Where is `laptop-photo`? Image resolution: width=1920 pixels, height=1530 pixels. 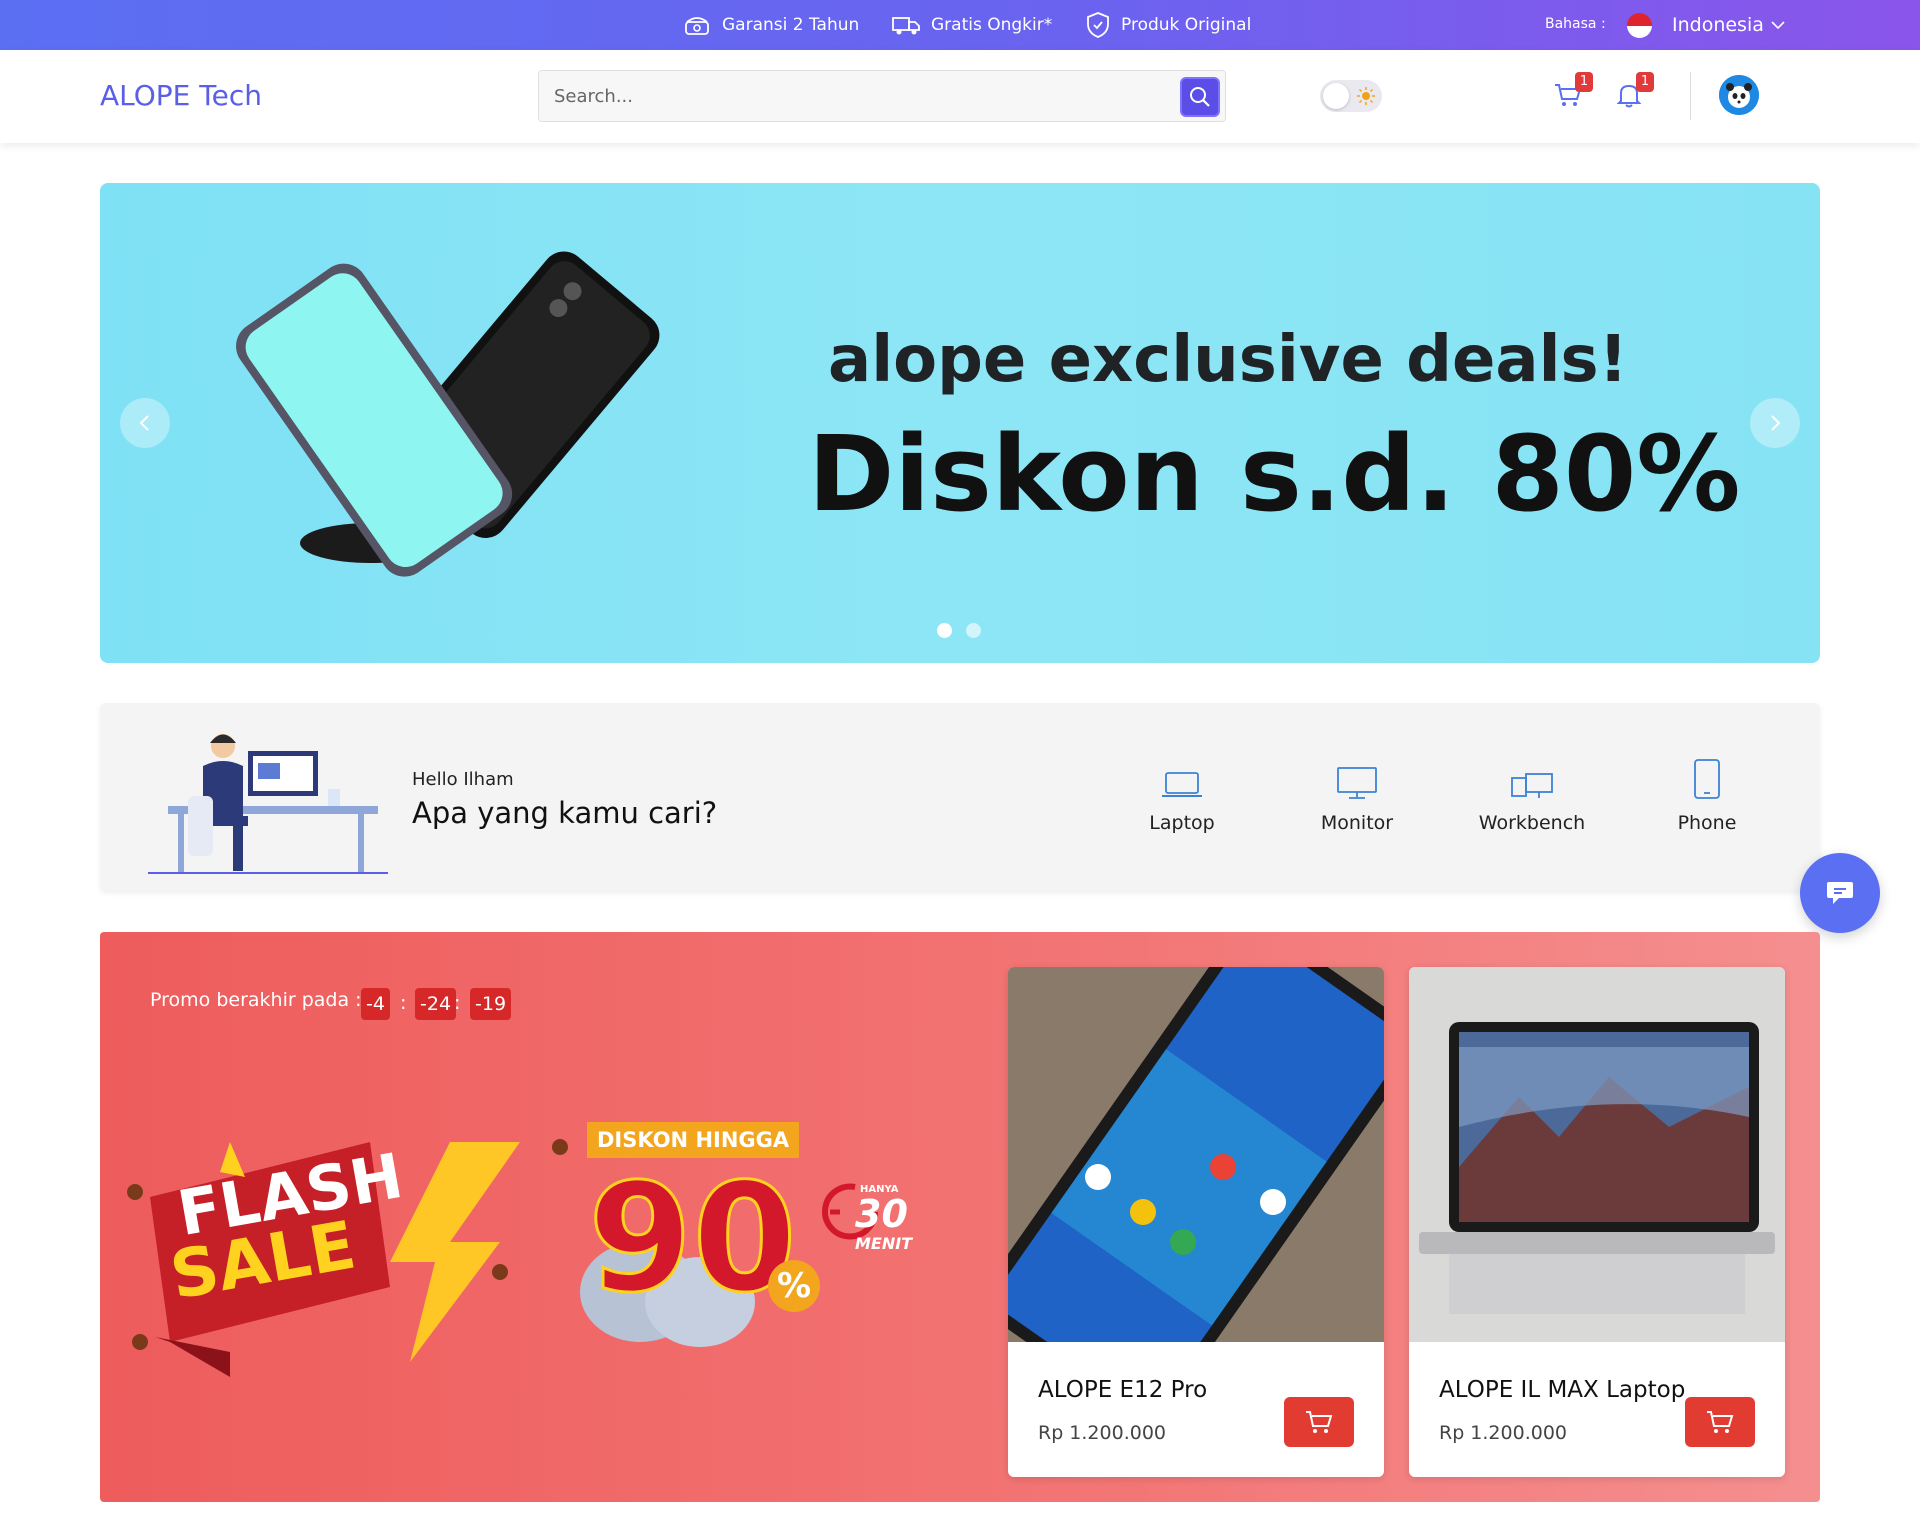 laptop-photo is located at coordinates (1597, 1154).